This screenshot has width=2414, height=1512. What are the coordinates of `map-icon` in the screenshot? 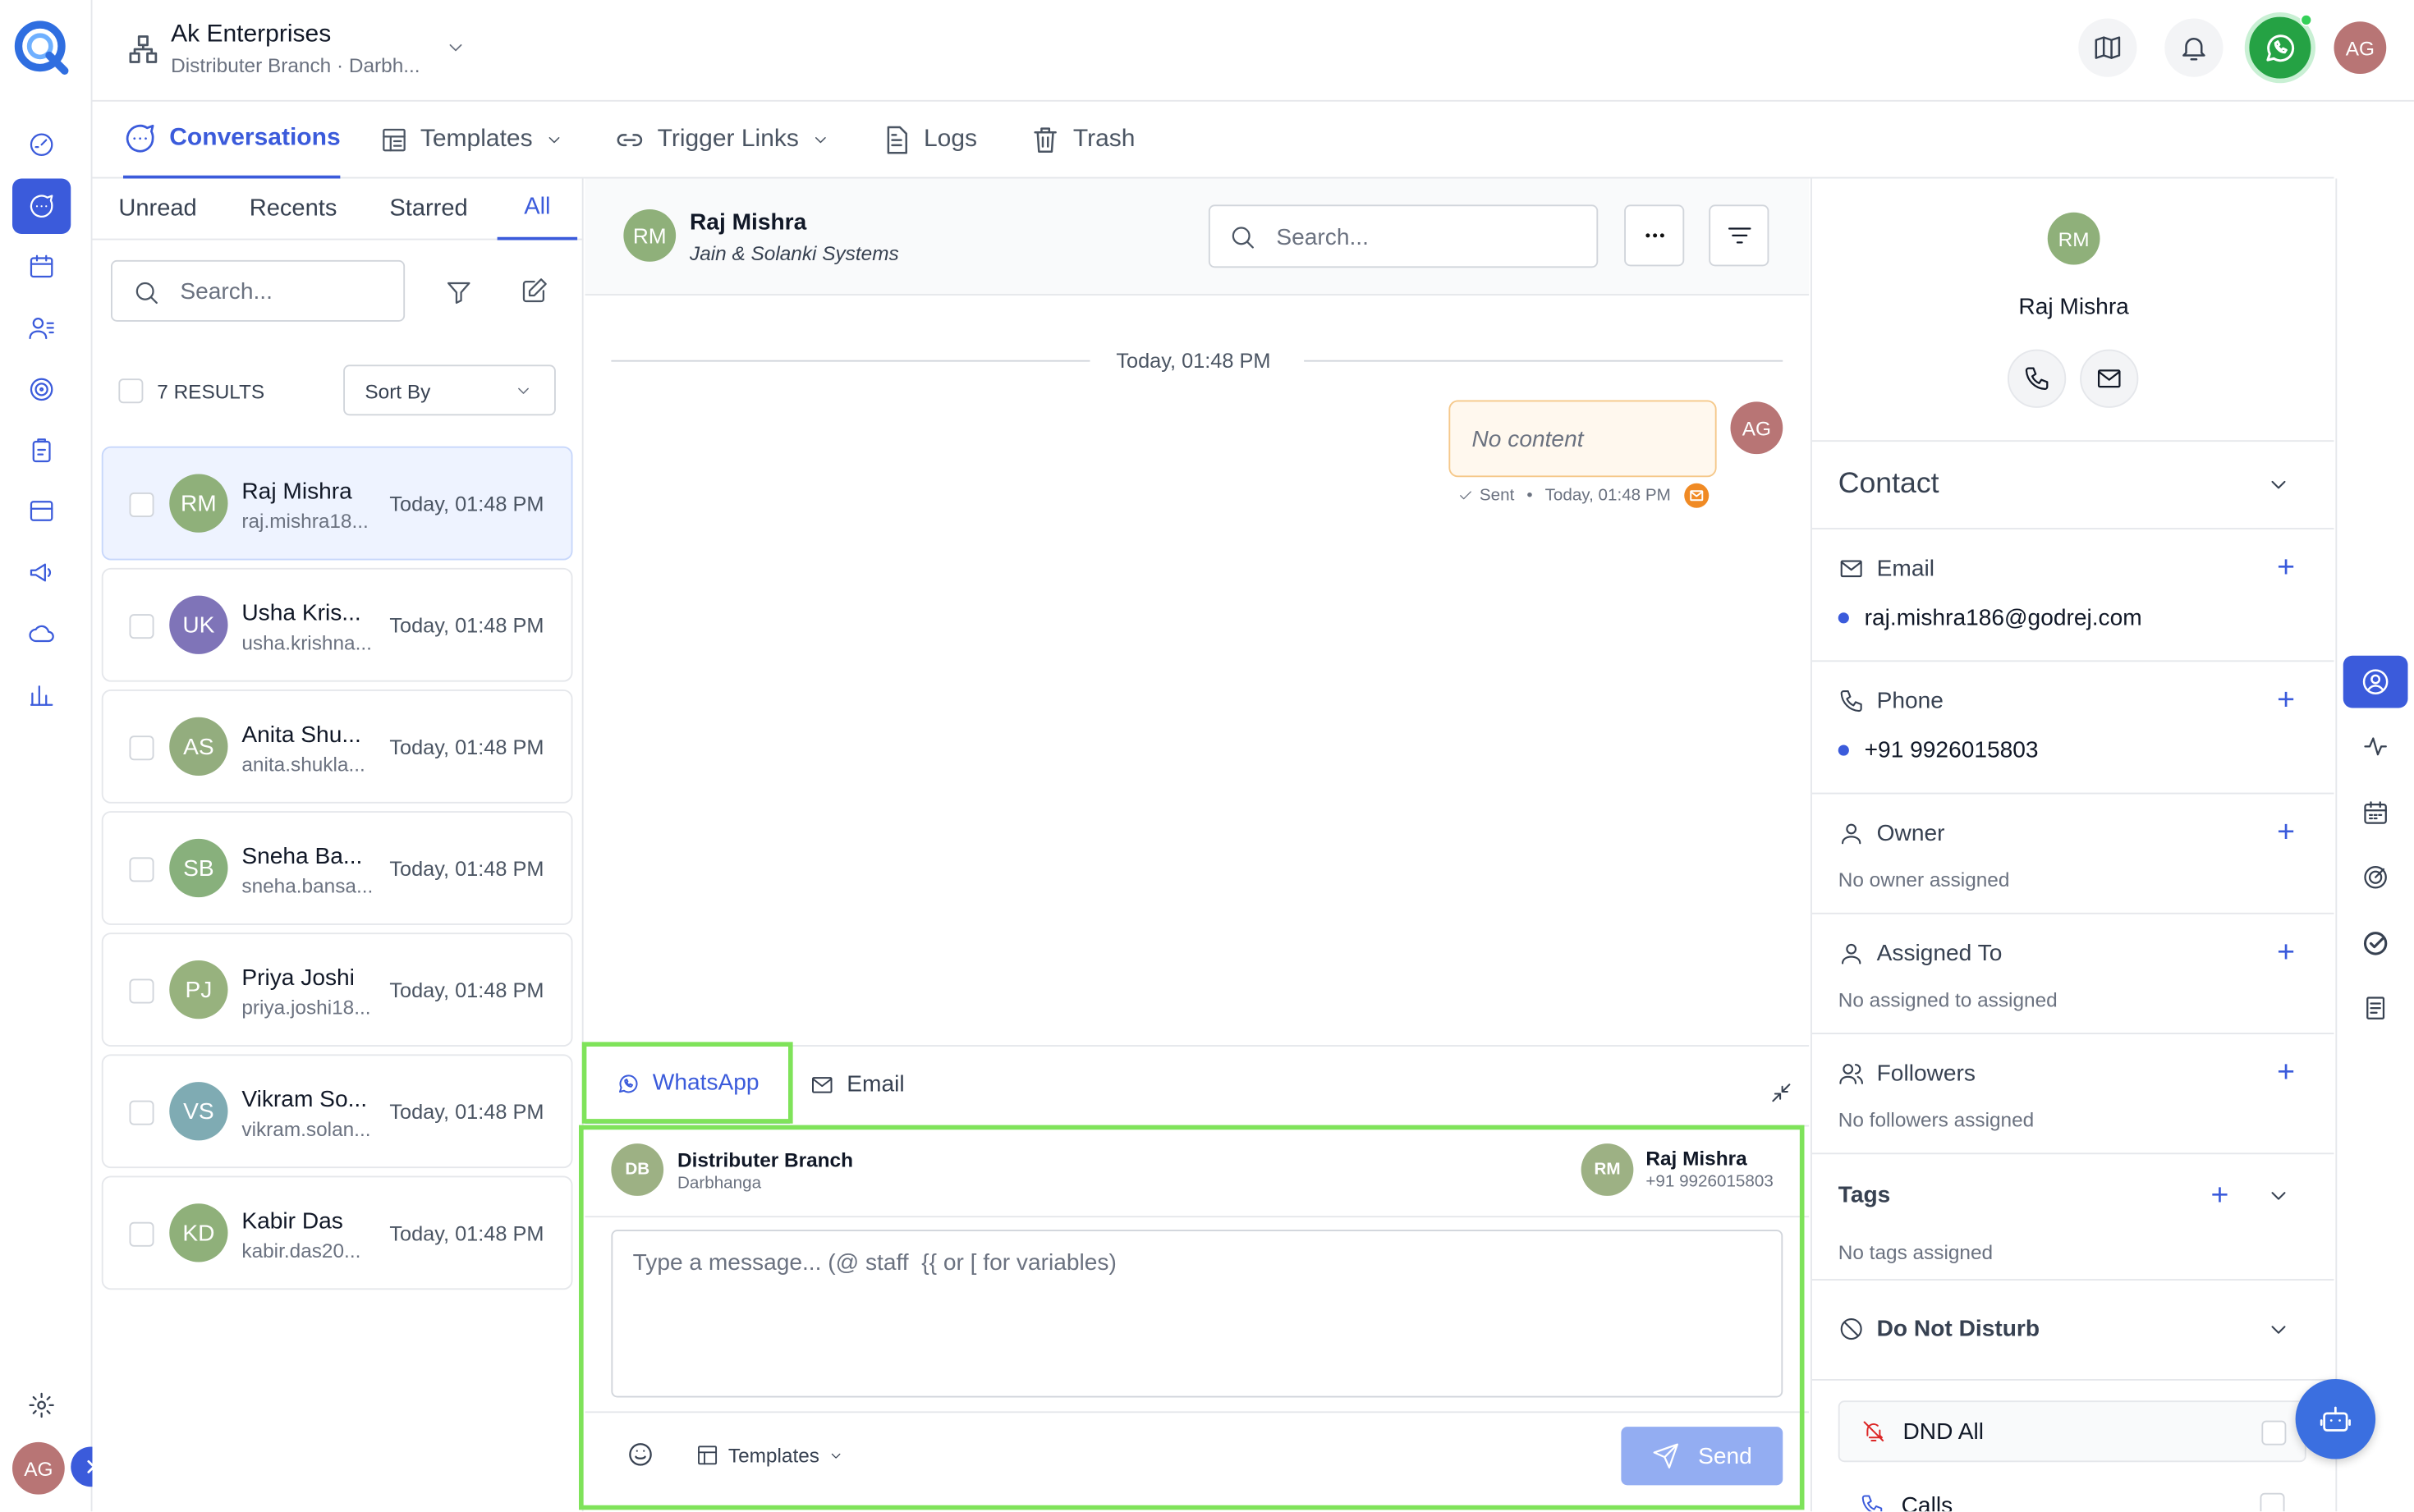 It's located at (2108, 47).